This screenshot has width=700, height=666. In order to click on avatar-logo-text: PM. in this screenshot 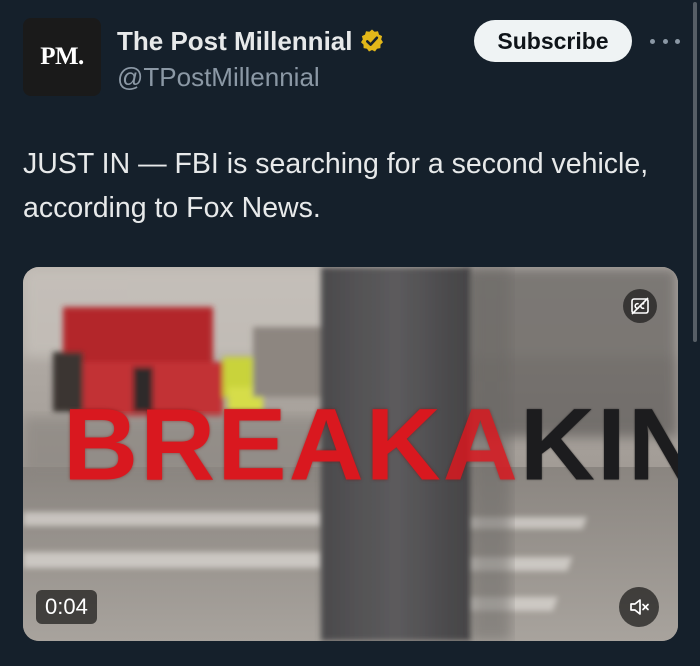, I will do `click(62, 56)`.